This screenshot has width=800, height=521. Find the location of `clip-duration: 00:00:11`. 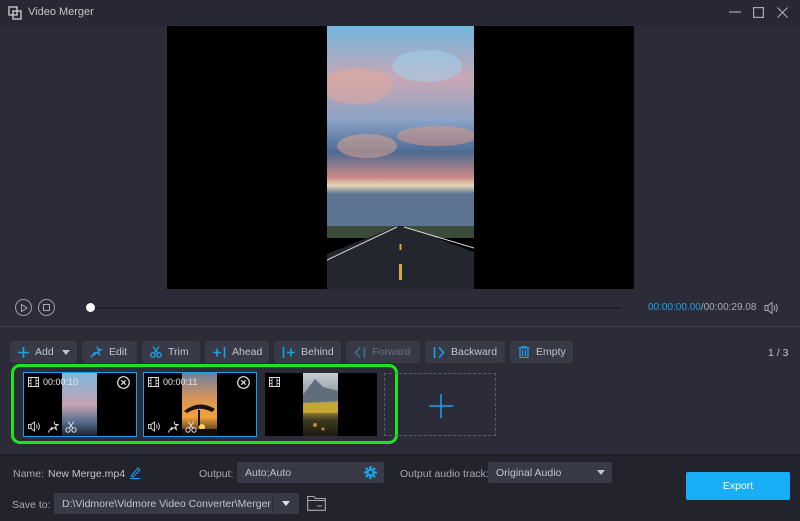

clip-duration: 00:00:11 is located at coordinates (180, 382).